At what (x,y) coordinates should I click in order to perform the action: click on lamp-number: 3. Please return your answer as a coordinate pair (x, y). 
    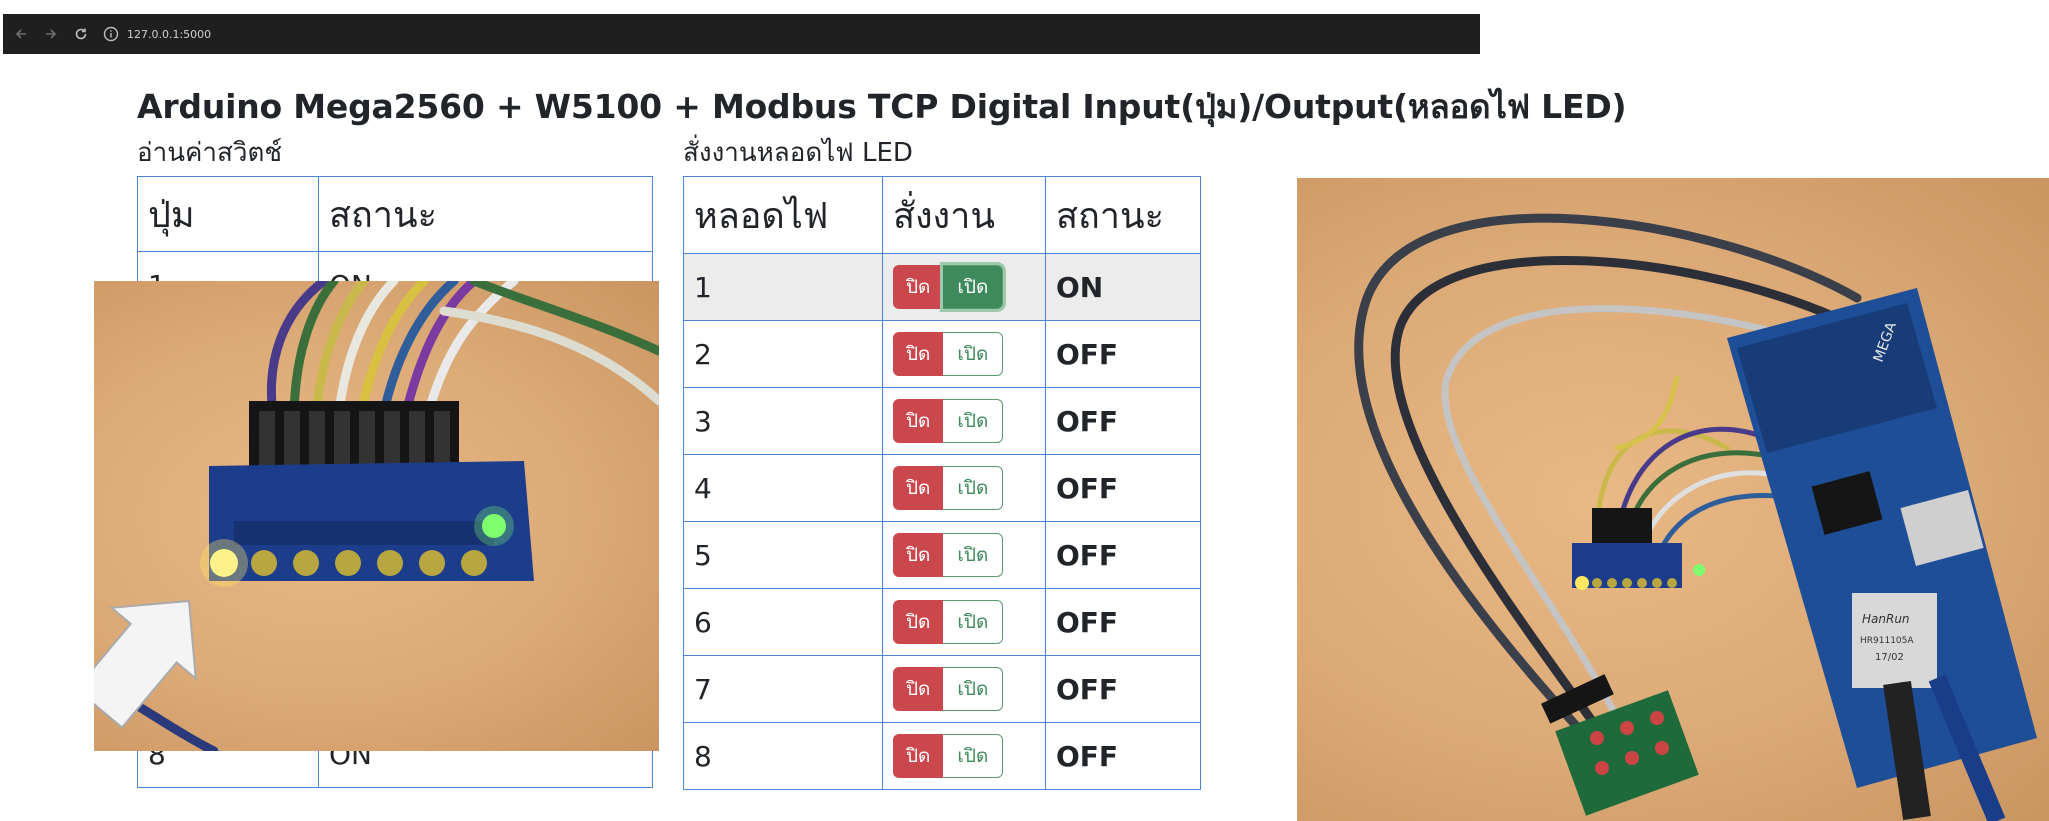
    Looking at the image, I should click on (783, 421).